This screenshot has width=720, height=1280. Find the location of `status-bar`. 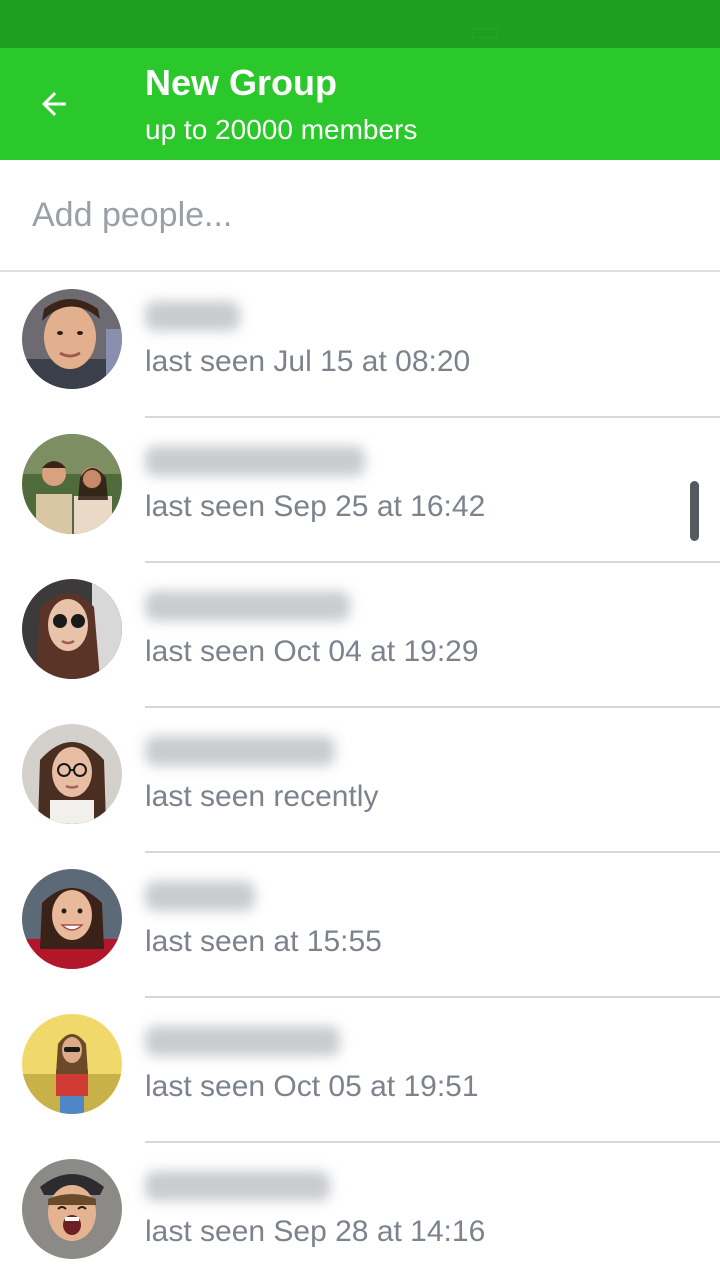

status-bar is located at coordinates (360, 24).